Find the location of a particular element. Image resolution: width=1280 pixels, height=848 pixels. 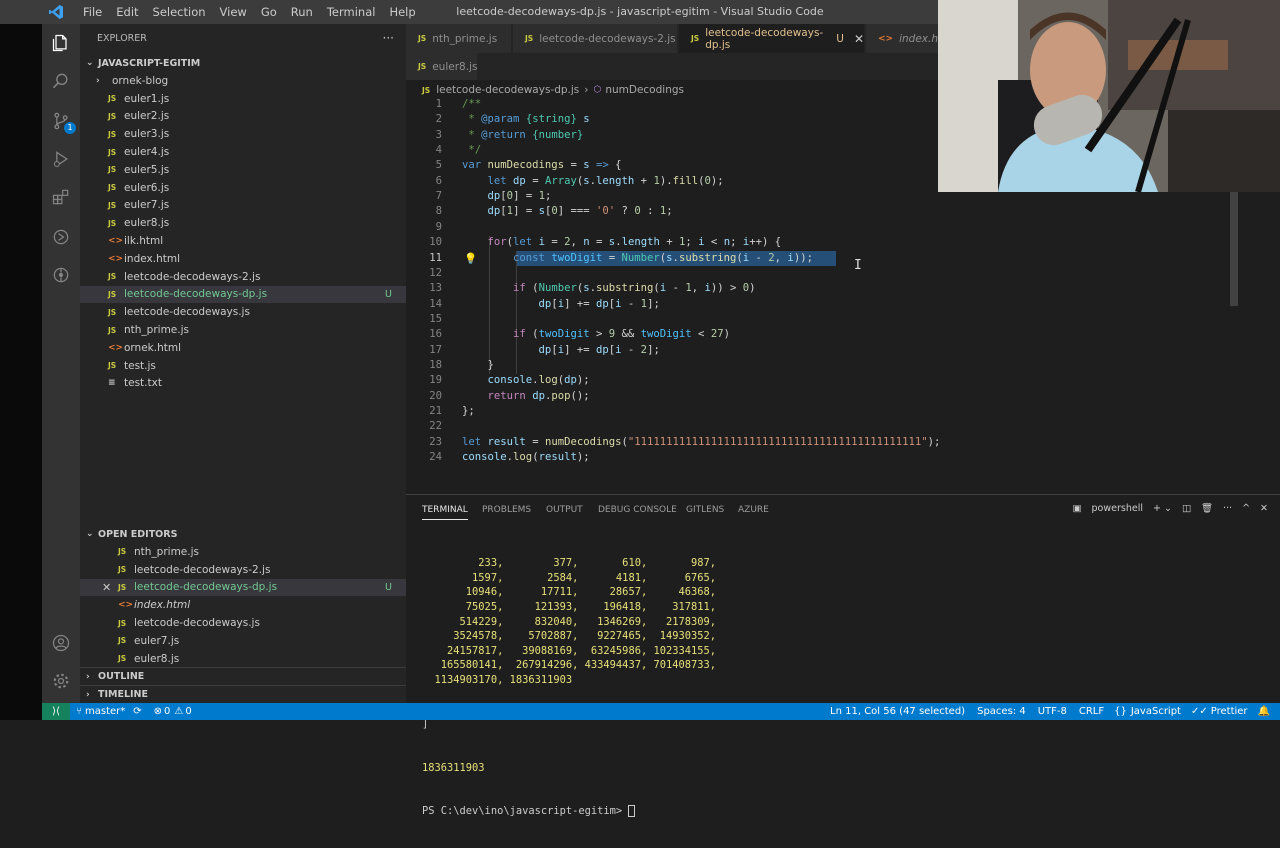

file-item: JS euler6.js is located at coordinates (243, 188).